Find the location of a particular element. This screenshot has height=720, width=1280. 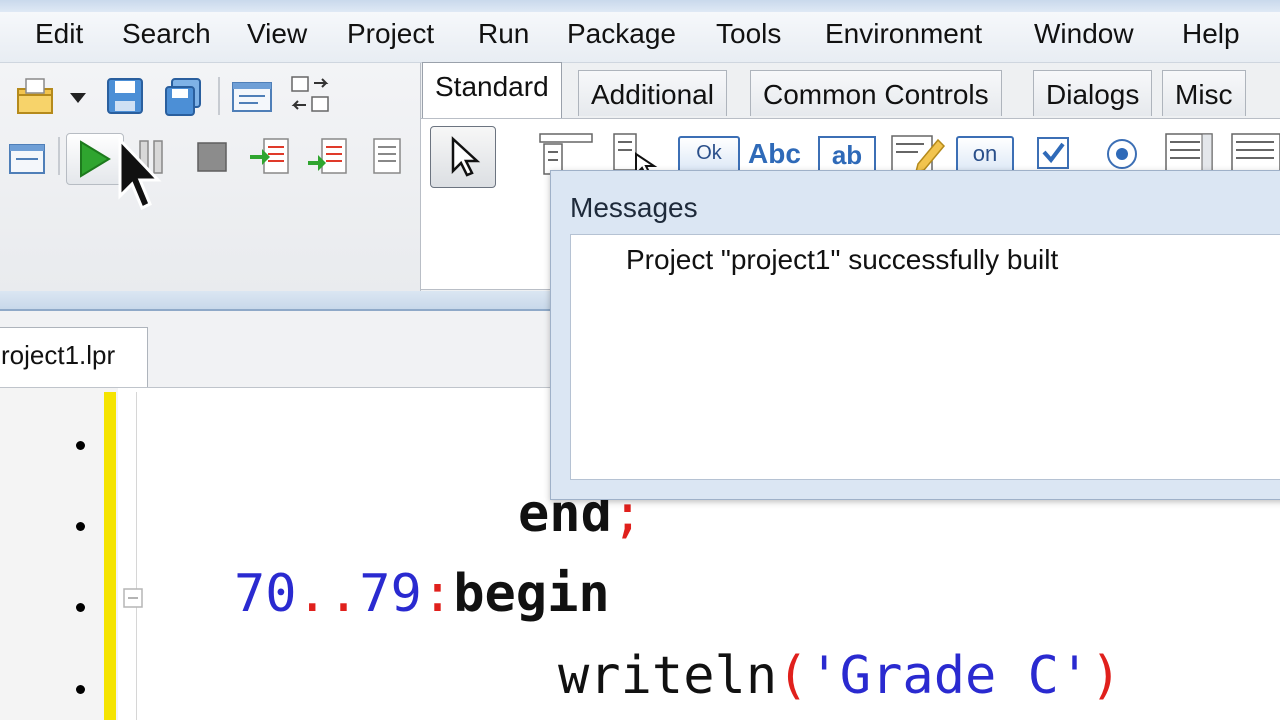

main-toolbar is located at coordinates (210, 177).